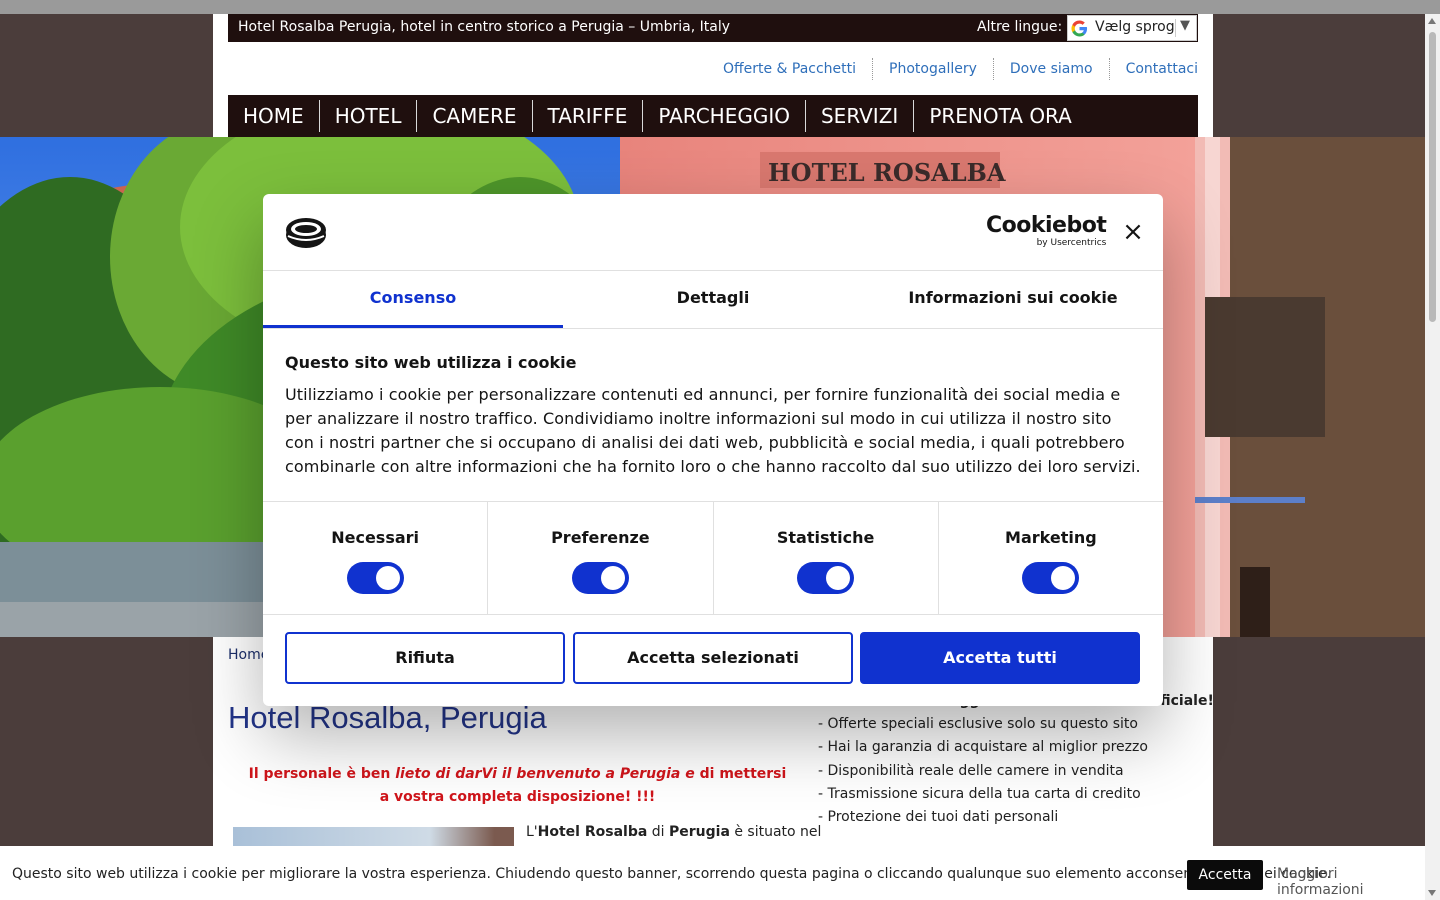 This screenshot has width=1440, height=900. What do you see at coordinates (1000, 116) in the screenshot?
I see `nav-item-prenota-ora: PRENOTA ORA` at bounding box center [1000, 116].